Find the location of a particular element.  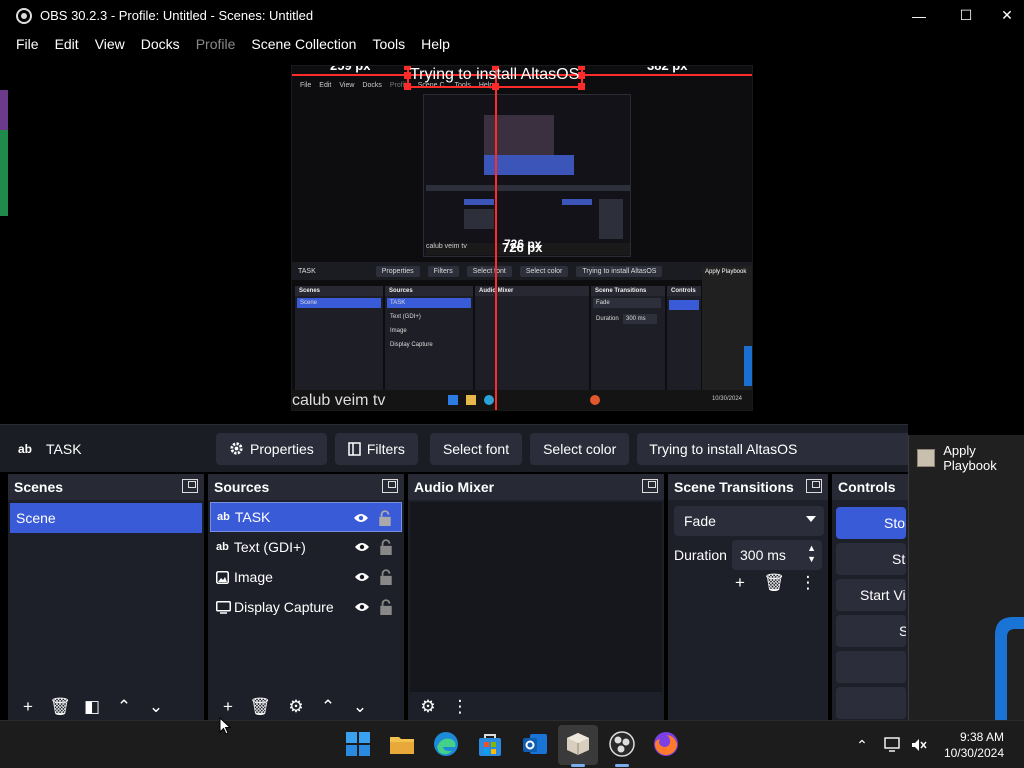

stop-streaming-button: Stop Streaming is located at coordinates (871, 523).